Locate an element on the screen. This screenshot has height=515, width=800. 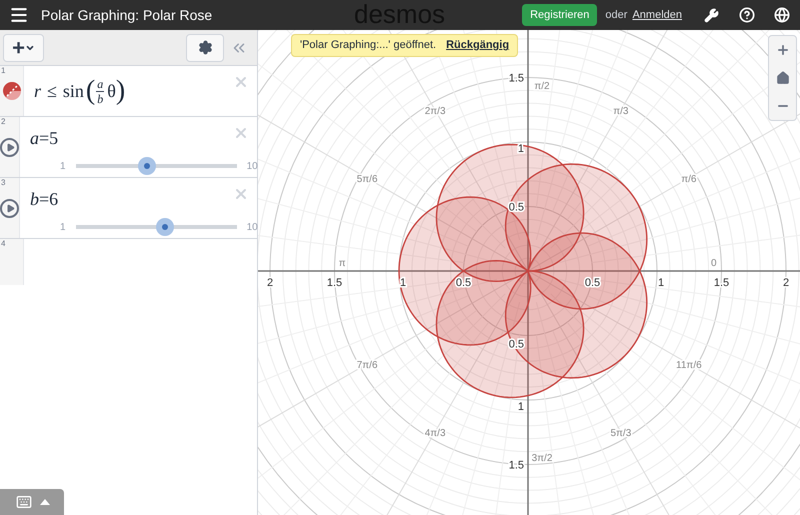
angle-label: 2π/3 is located at coordinates (435, 112).